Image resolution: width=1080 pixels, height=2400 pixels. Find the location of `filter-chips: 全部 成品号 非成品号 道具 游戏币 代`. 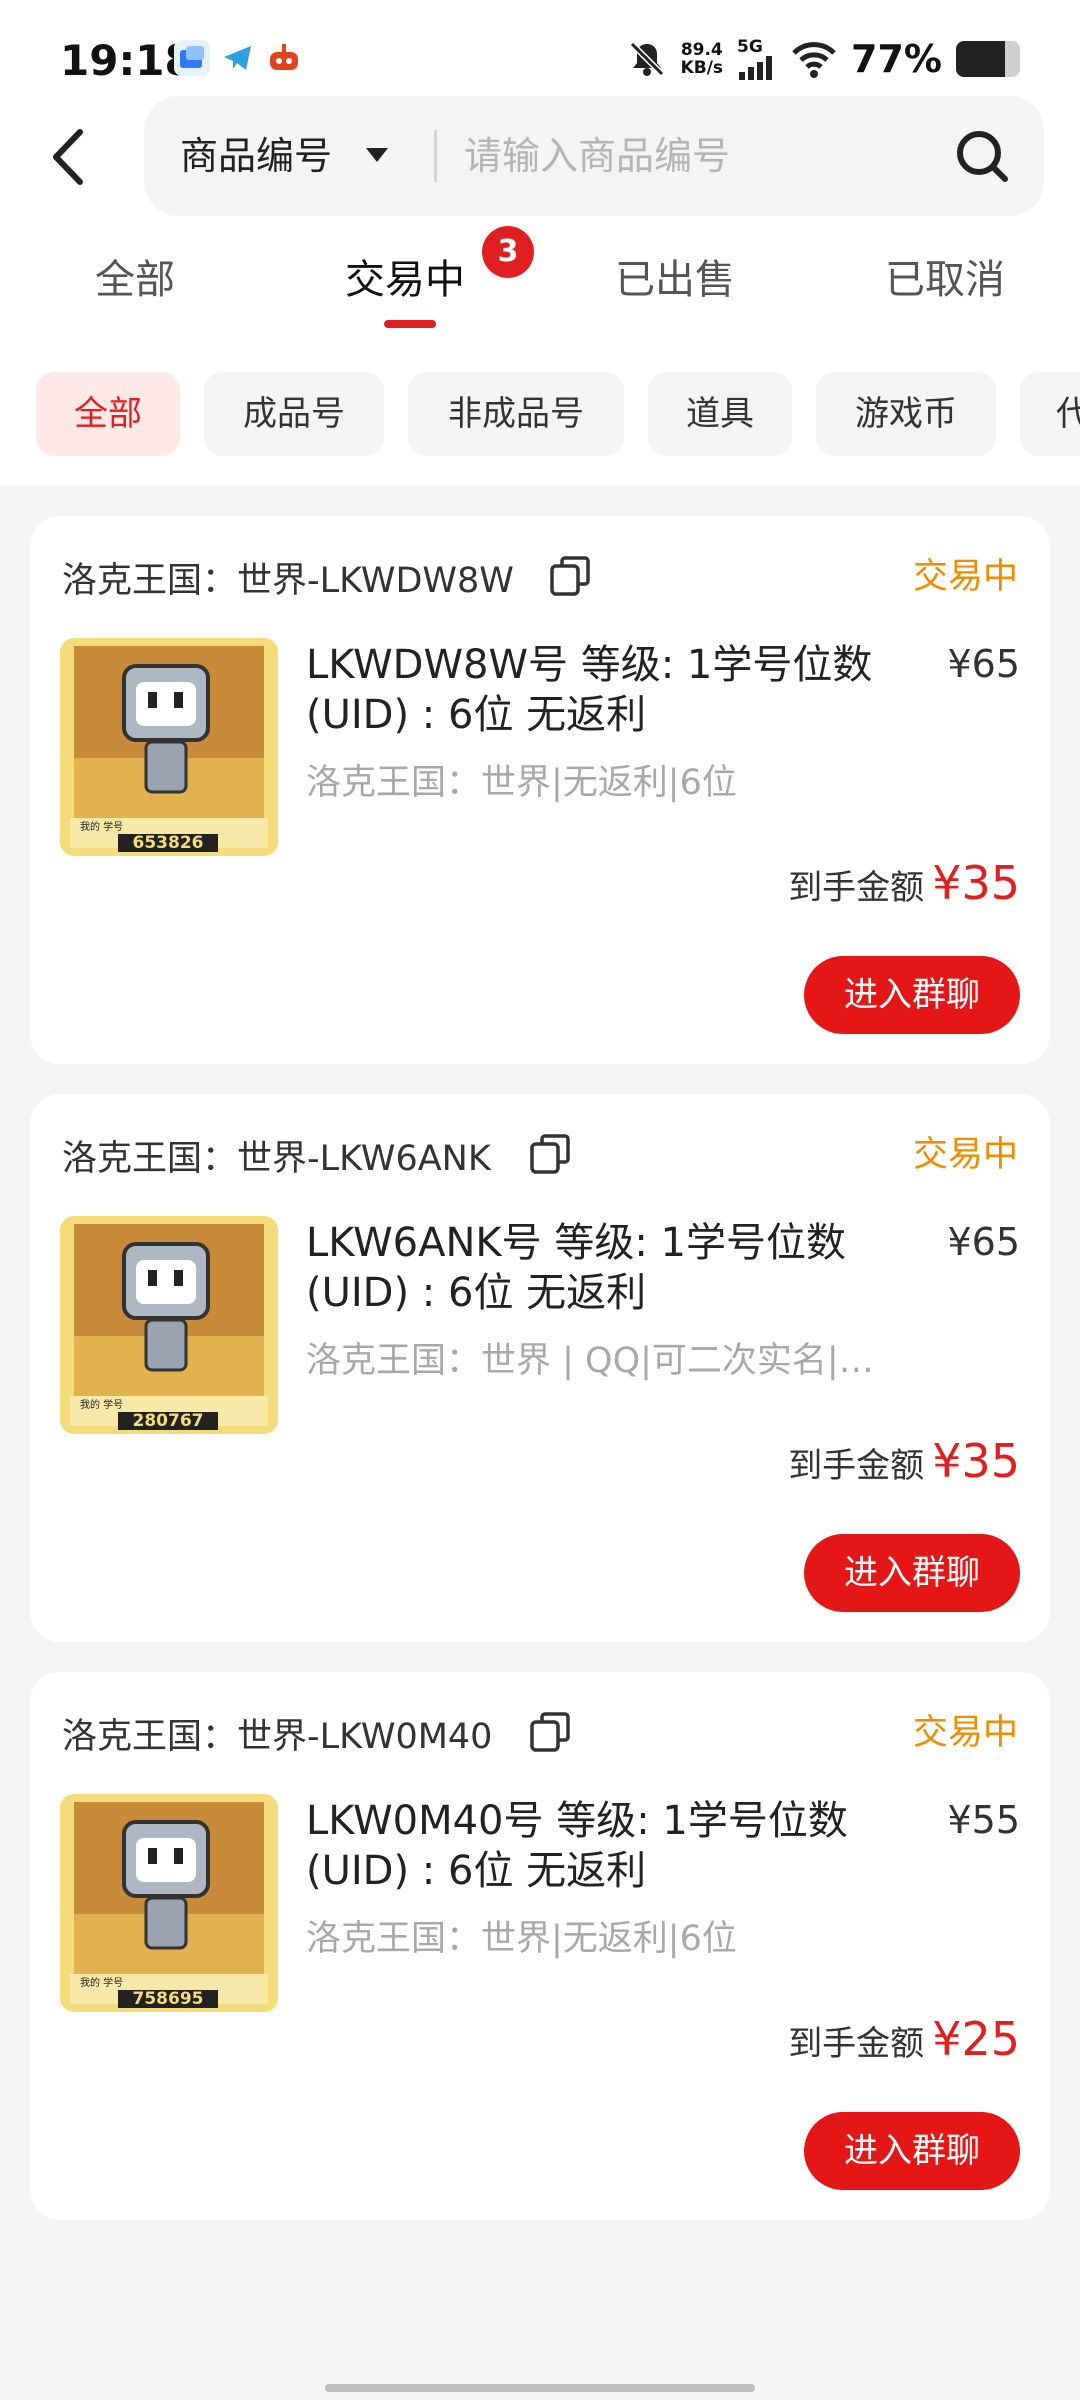

filter-chips: 全部 成品号 非成品号 道具 游戏币 代 is located at coordinates (540, 414).